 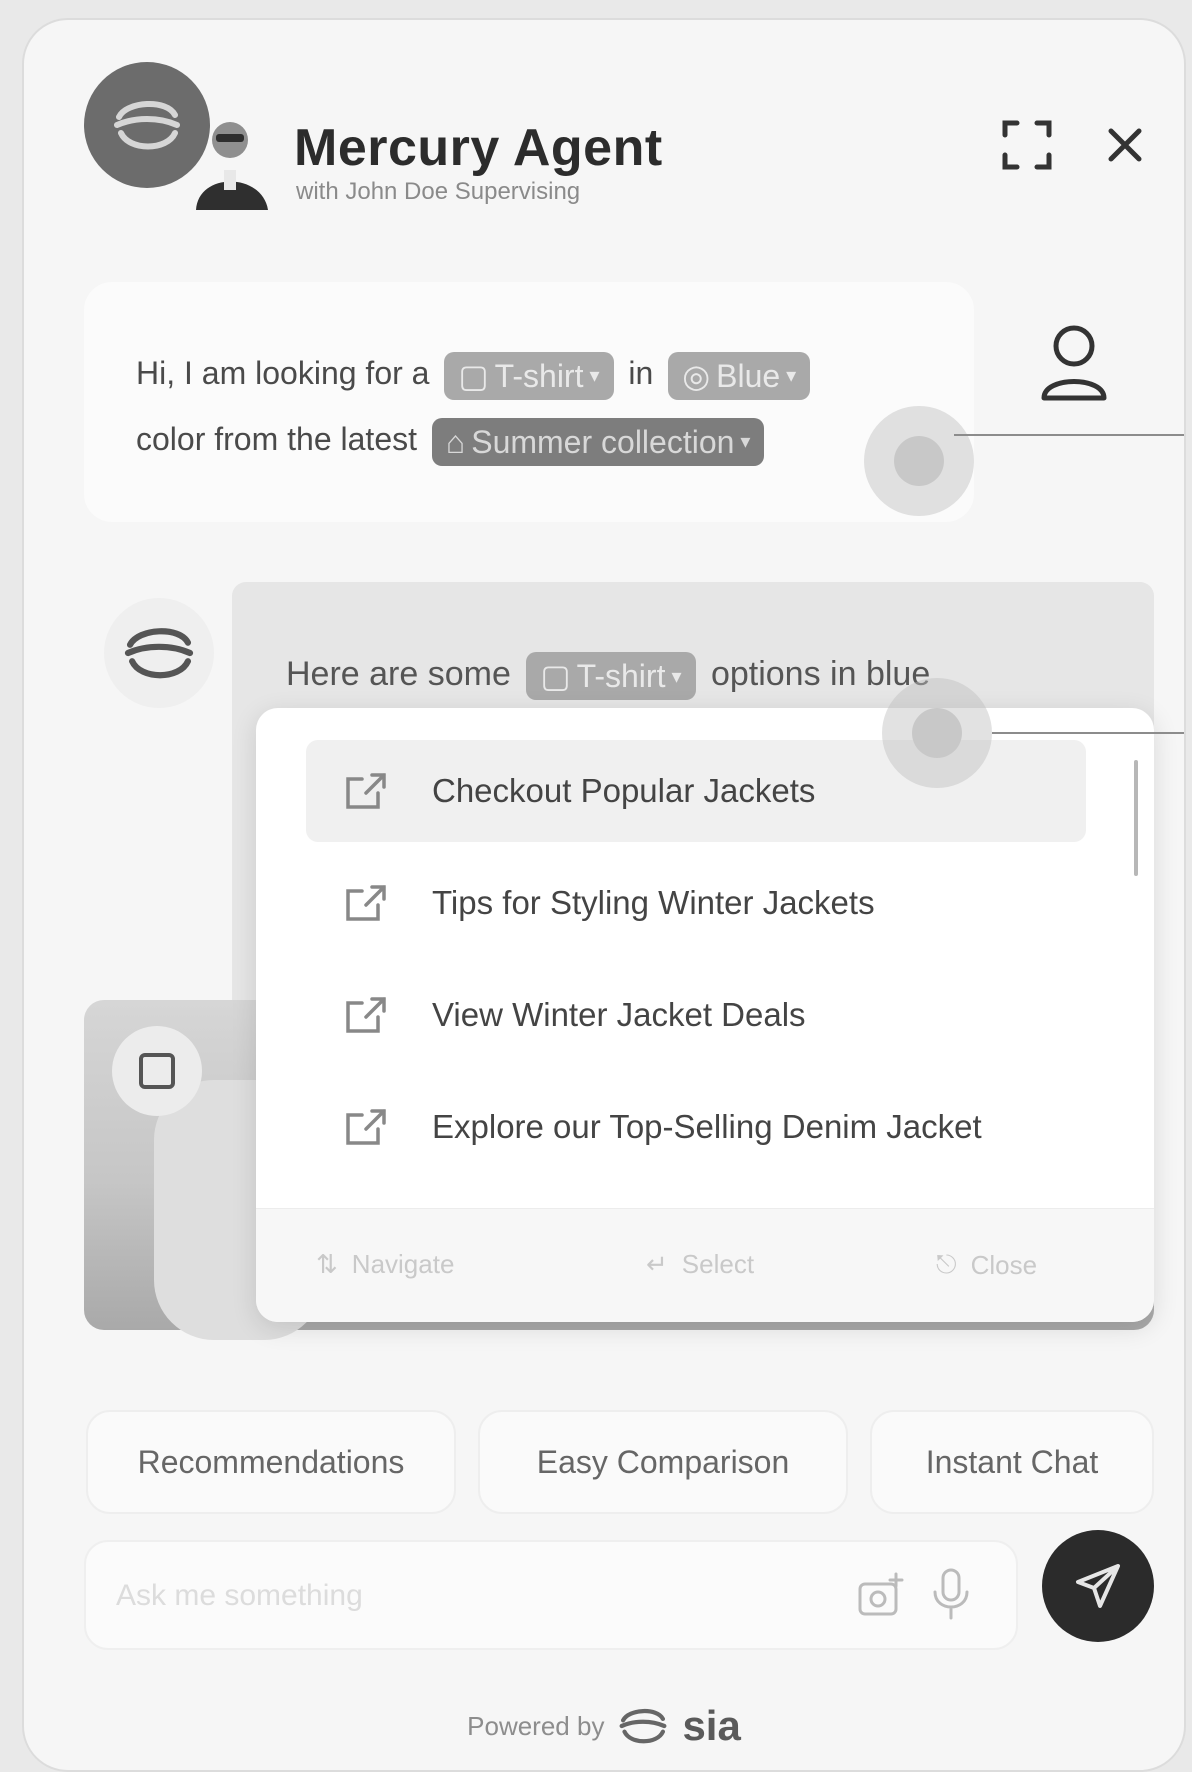 I want to click on quick-action-instant-chat: Instant Chat, so click(x=1012, y=1462).